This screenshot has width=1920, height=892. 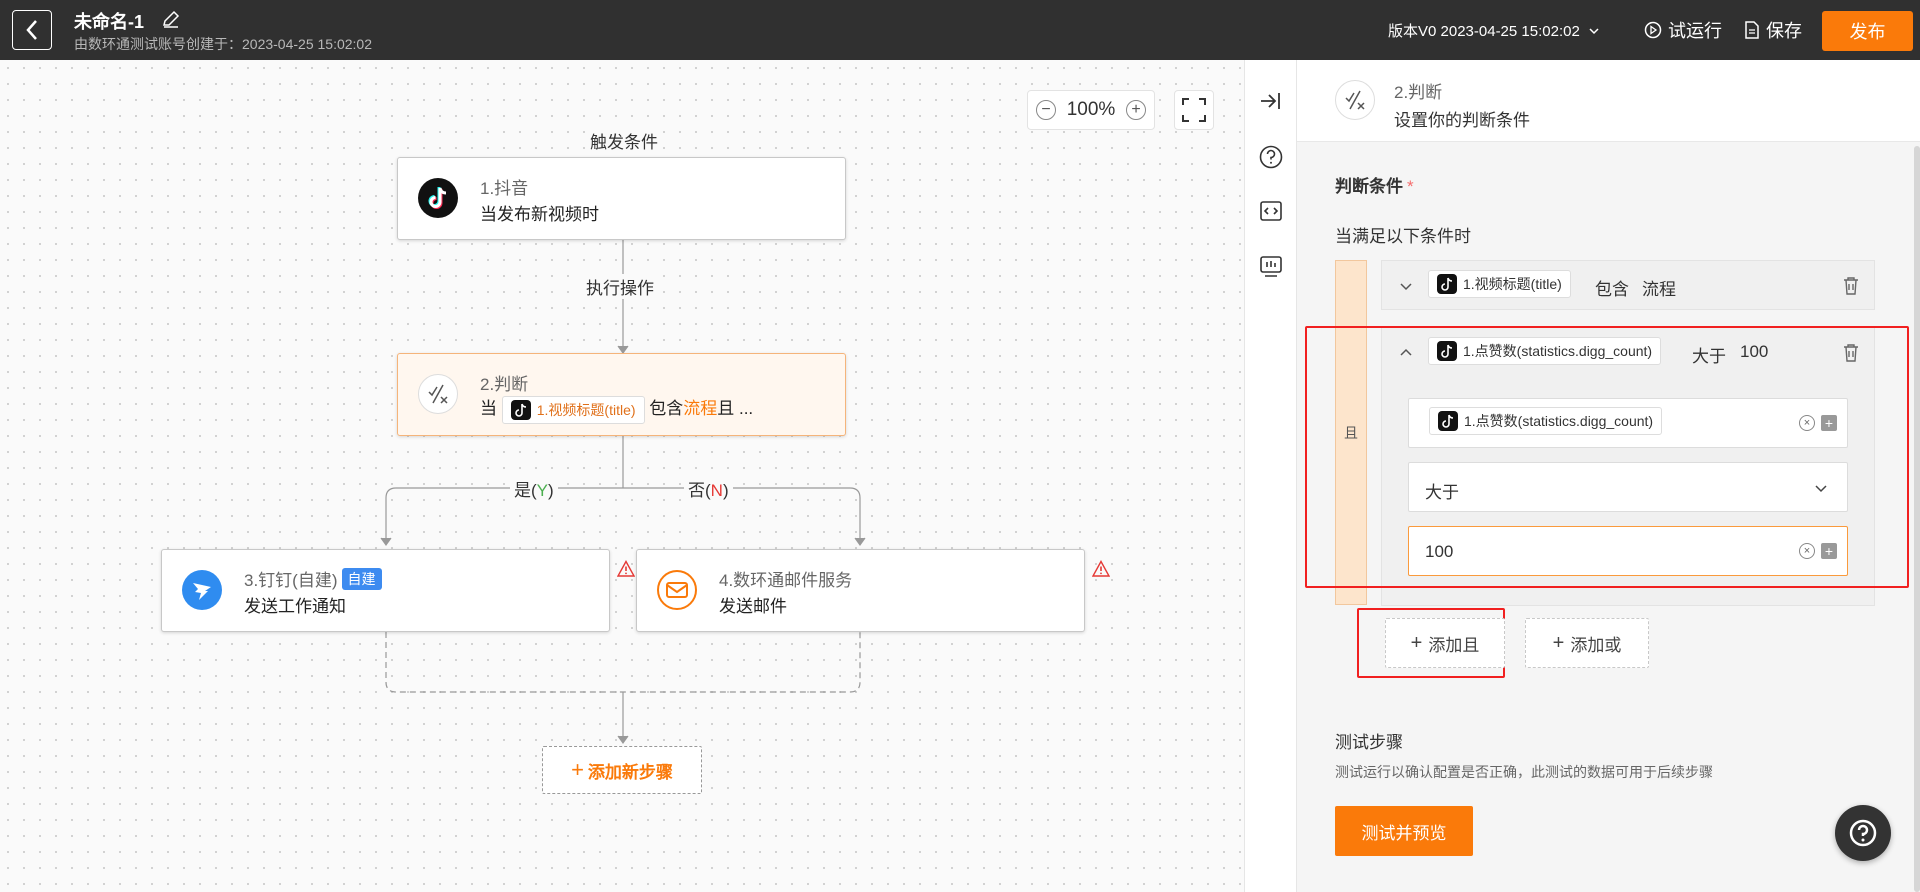 I want to click on judge-field-chip: 1.视频标题(title), so click(x=573, y=409).